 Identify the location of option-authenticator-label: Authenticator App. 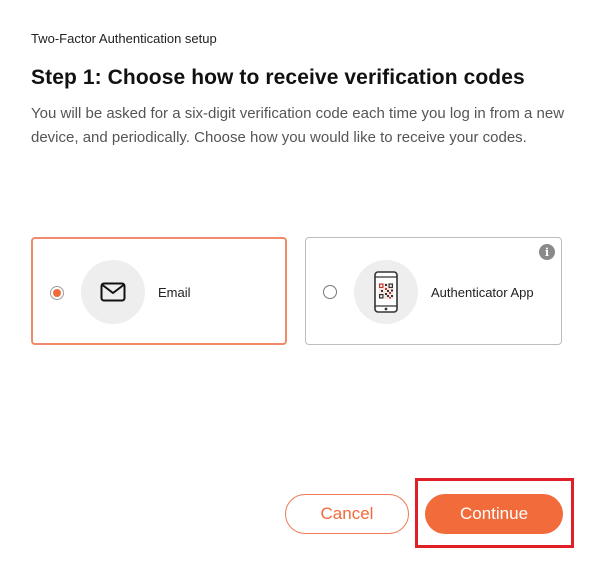
(482, 292).